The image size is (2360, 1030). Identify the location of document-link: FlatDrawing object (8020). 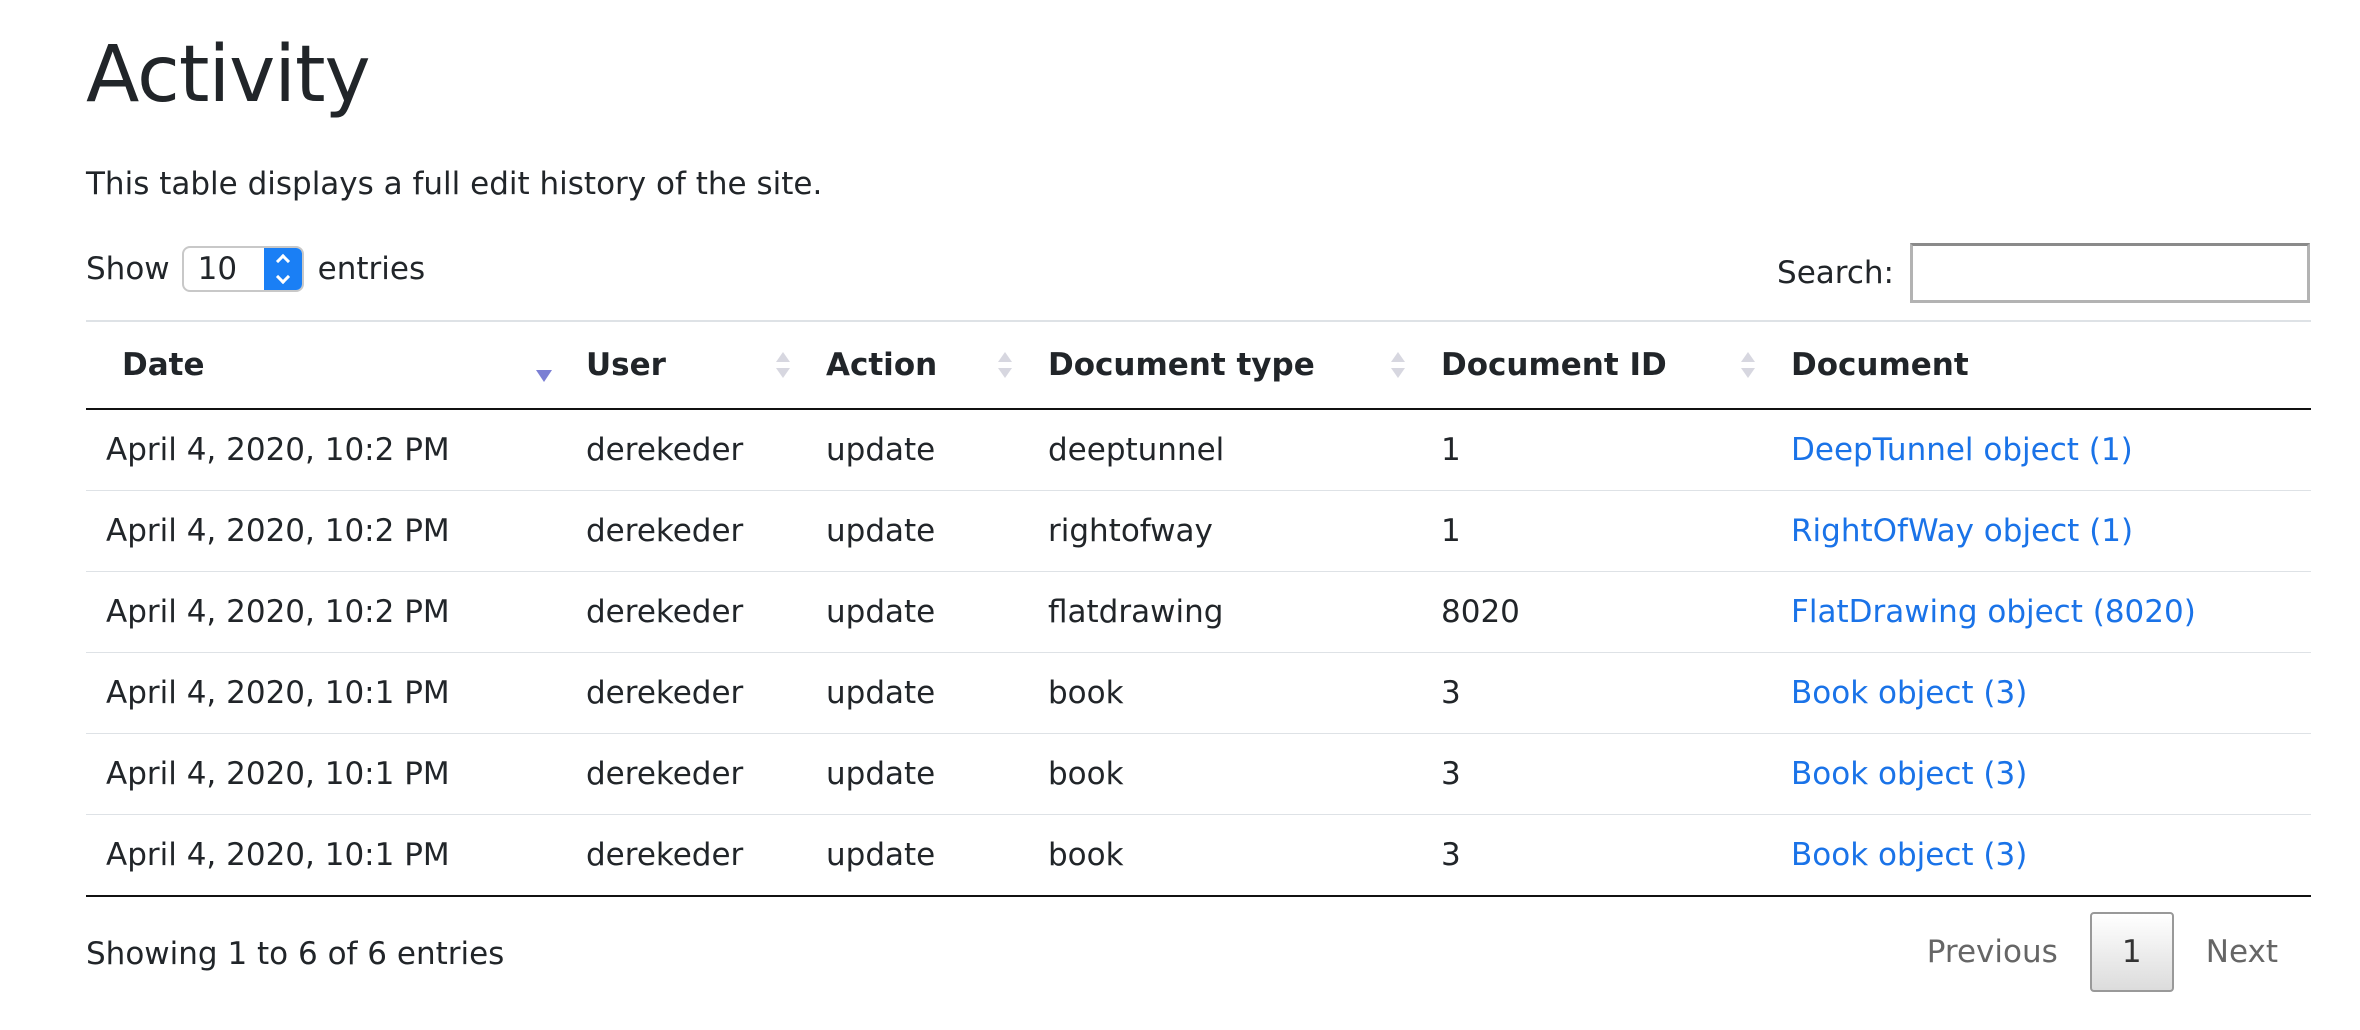
(1993, 612).